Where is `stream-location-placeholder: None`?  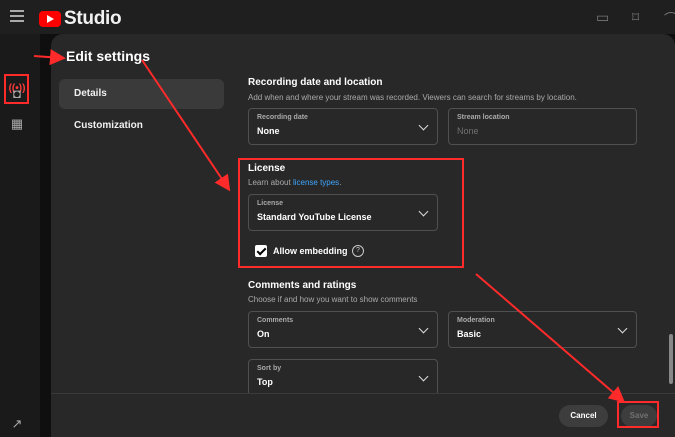
stream-location-placeholder: None is located at coordinates (468, 131).